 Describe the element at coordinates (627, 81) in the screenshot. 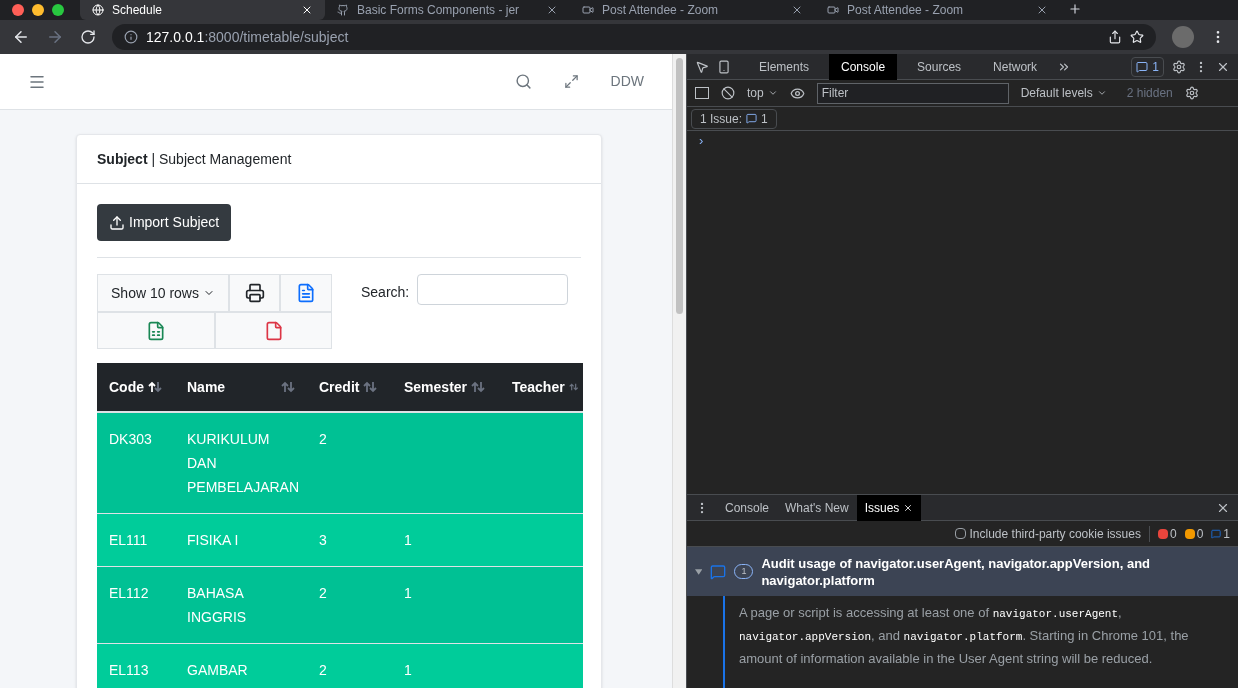

I see `user-initials: DDW` at that location.